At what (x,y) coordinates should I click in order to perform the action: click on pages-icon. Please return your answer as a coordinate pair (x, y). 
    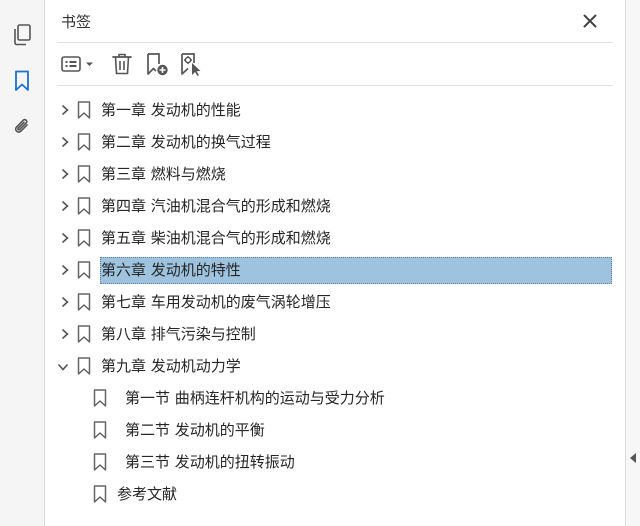
    Looking at the image, I should click on (22, 35).